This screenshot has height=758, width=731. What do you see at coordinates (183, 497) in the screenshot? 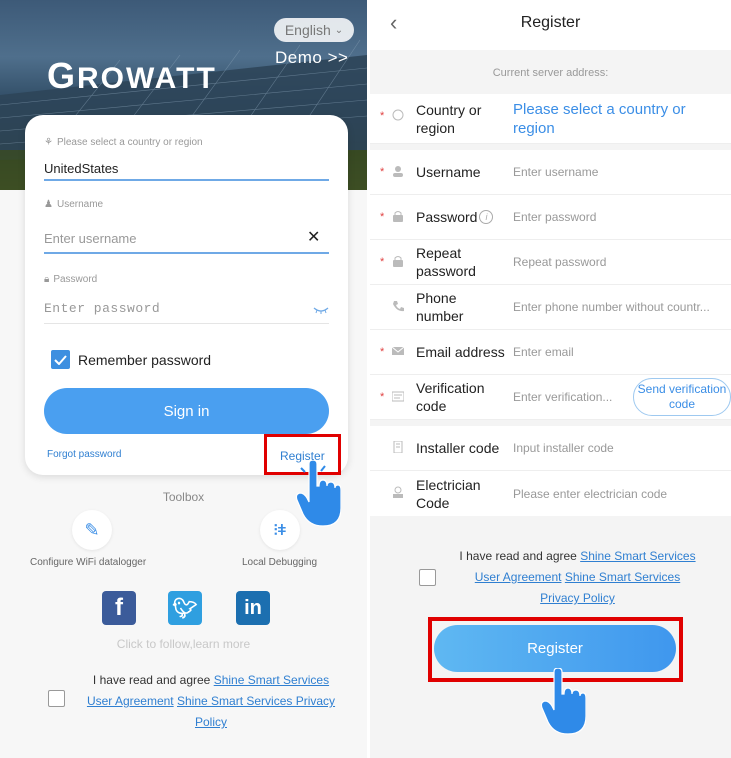
I see `toolbox-title: Toolbox` at bounding box center [183, 497].